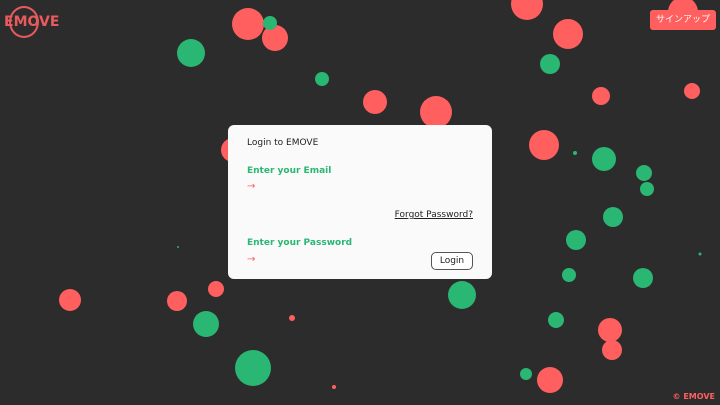 This screenshot has height=405, width=720. I want to click on email-label: Enter your Email, so click(289, 171).